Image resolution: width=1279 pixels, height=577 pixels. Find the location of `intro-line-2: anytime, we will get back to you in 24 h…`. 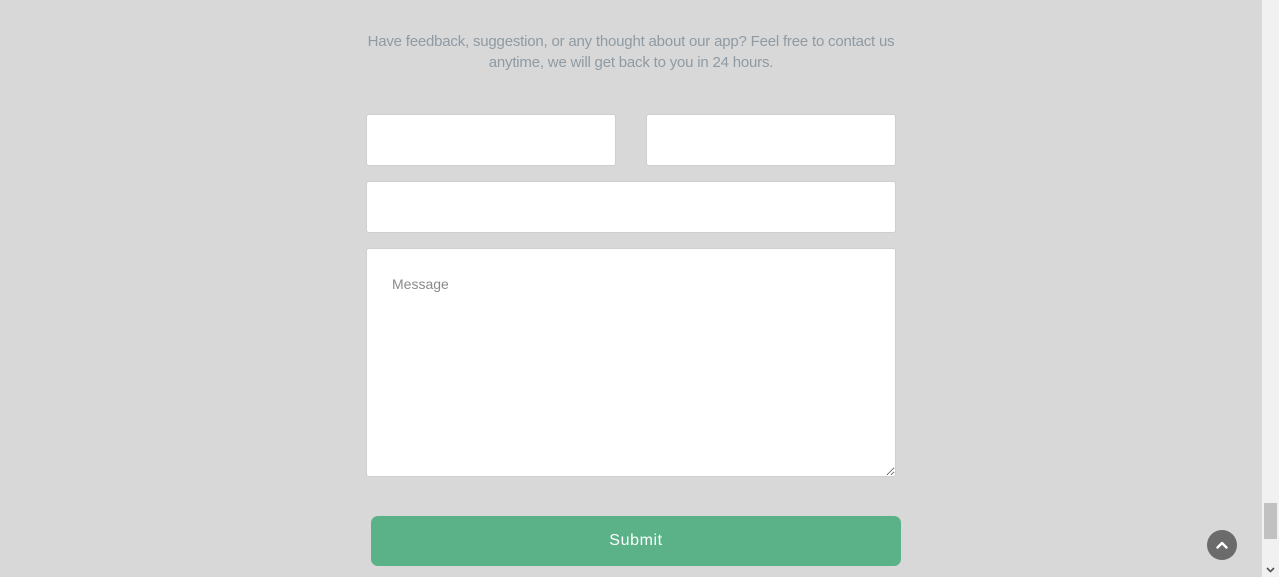

intro-line-2: anytime, we will get back to you in 24 h… is located at coordinates (631, 62).